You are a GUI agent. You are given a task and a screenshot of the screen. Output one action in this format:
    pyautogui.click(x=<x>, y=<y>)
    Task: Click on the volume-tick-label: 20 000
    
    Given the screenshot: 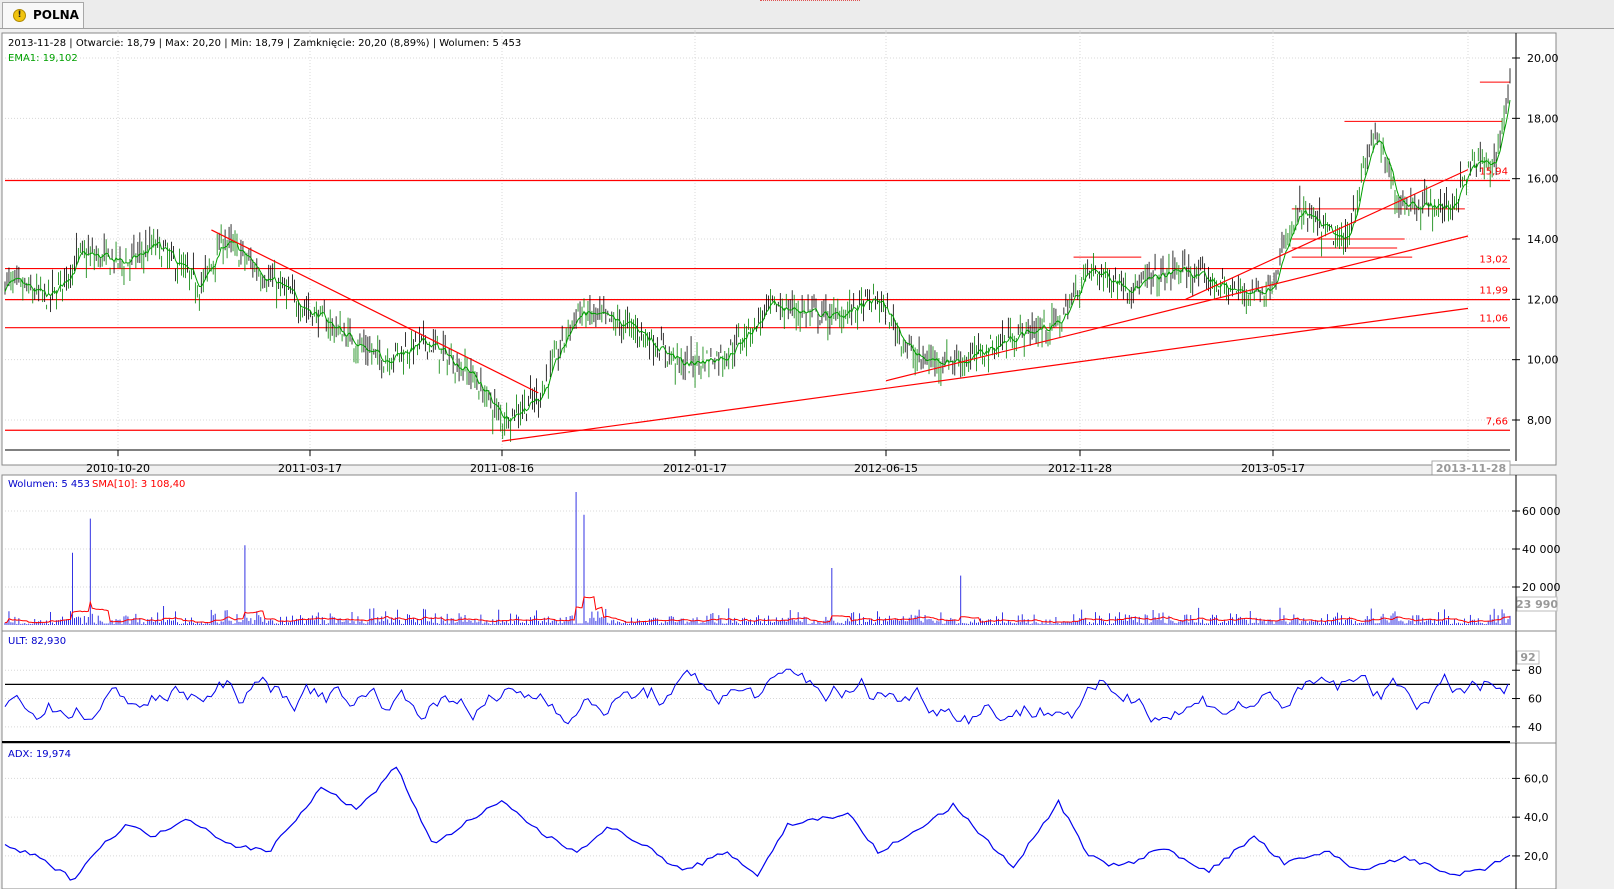 What is the action you would take?
    pyautogui.click(x=1541, y=587)
    